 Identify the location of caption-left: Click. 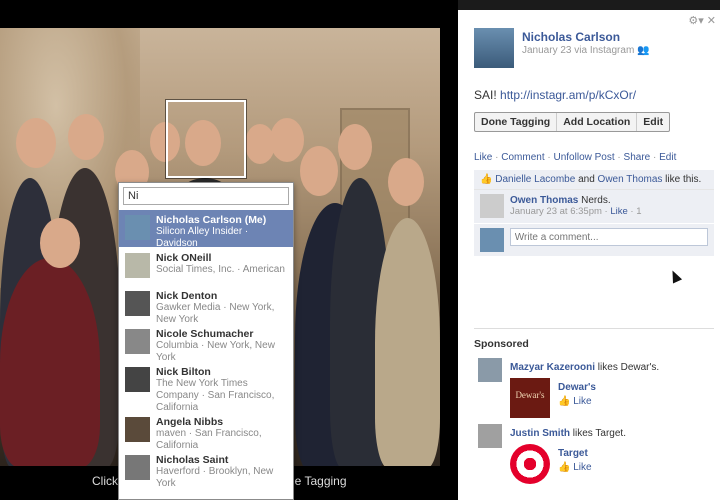
(105, 481).